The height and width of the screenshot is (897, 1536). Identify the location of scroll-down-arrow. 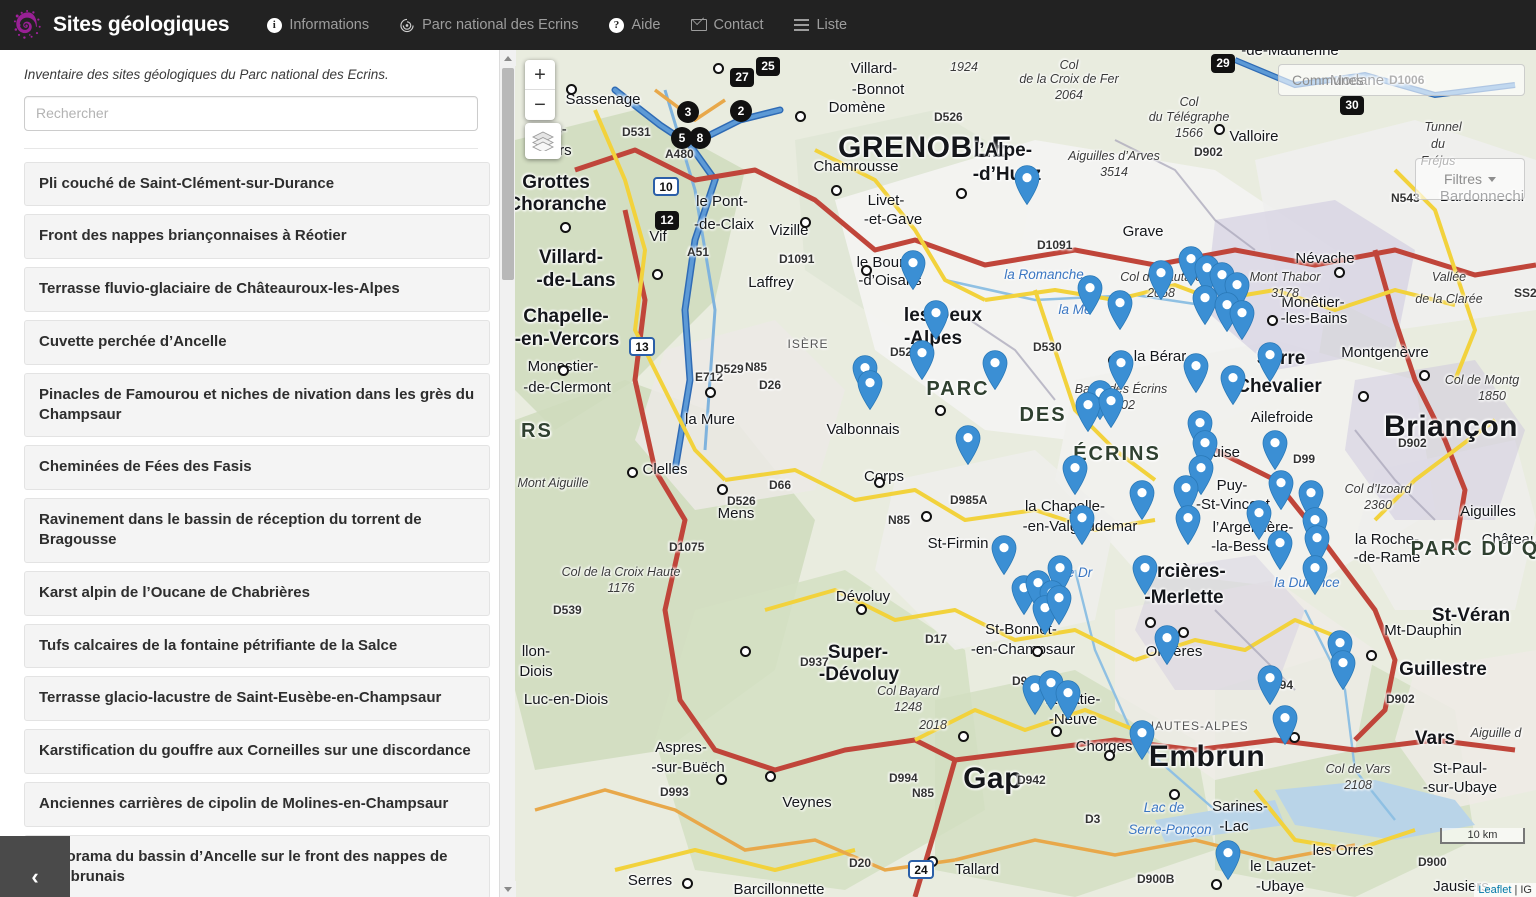
(508, 889).